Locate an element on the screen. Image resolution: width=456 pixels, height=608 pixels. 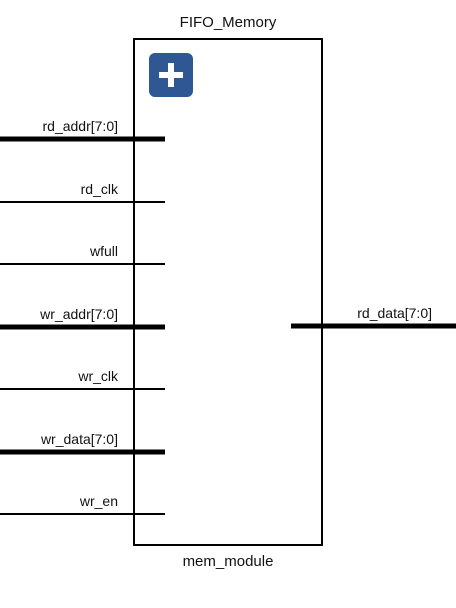
input-pin-label: wr_data[7:0] is located at coordinates (79, 439).